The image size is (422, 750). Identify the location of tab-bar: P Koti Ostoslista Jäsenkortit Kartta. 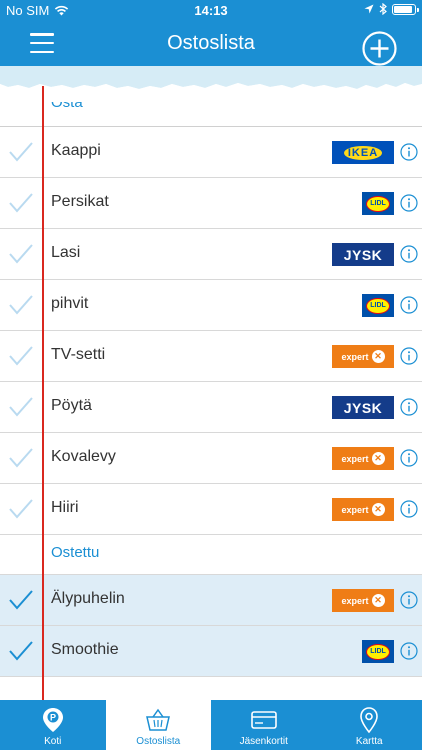
(211, 725).